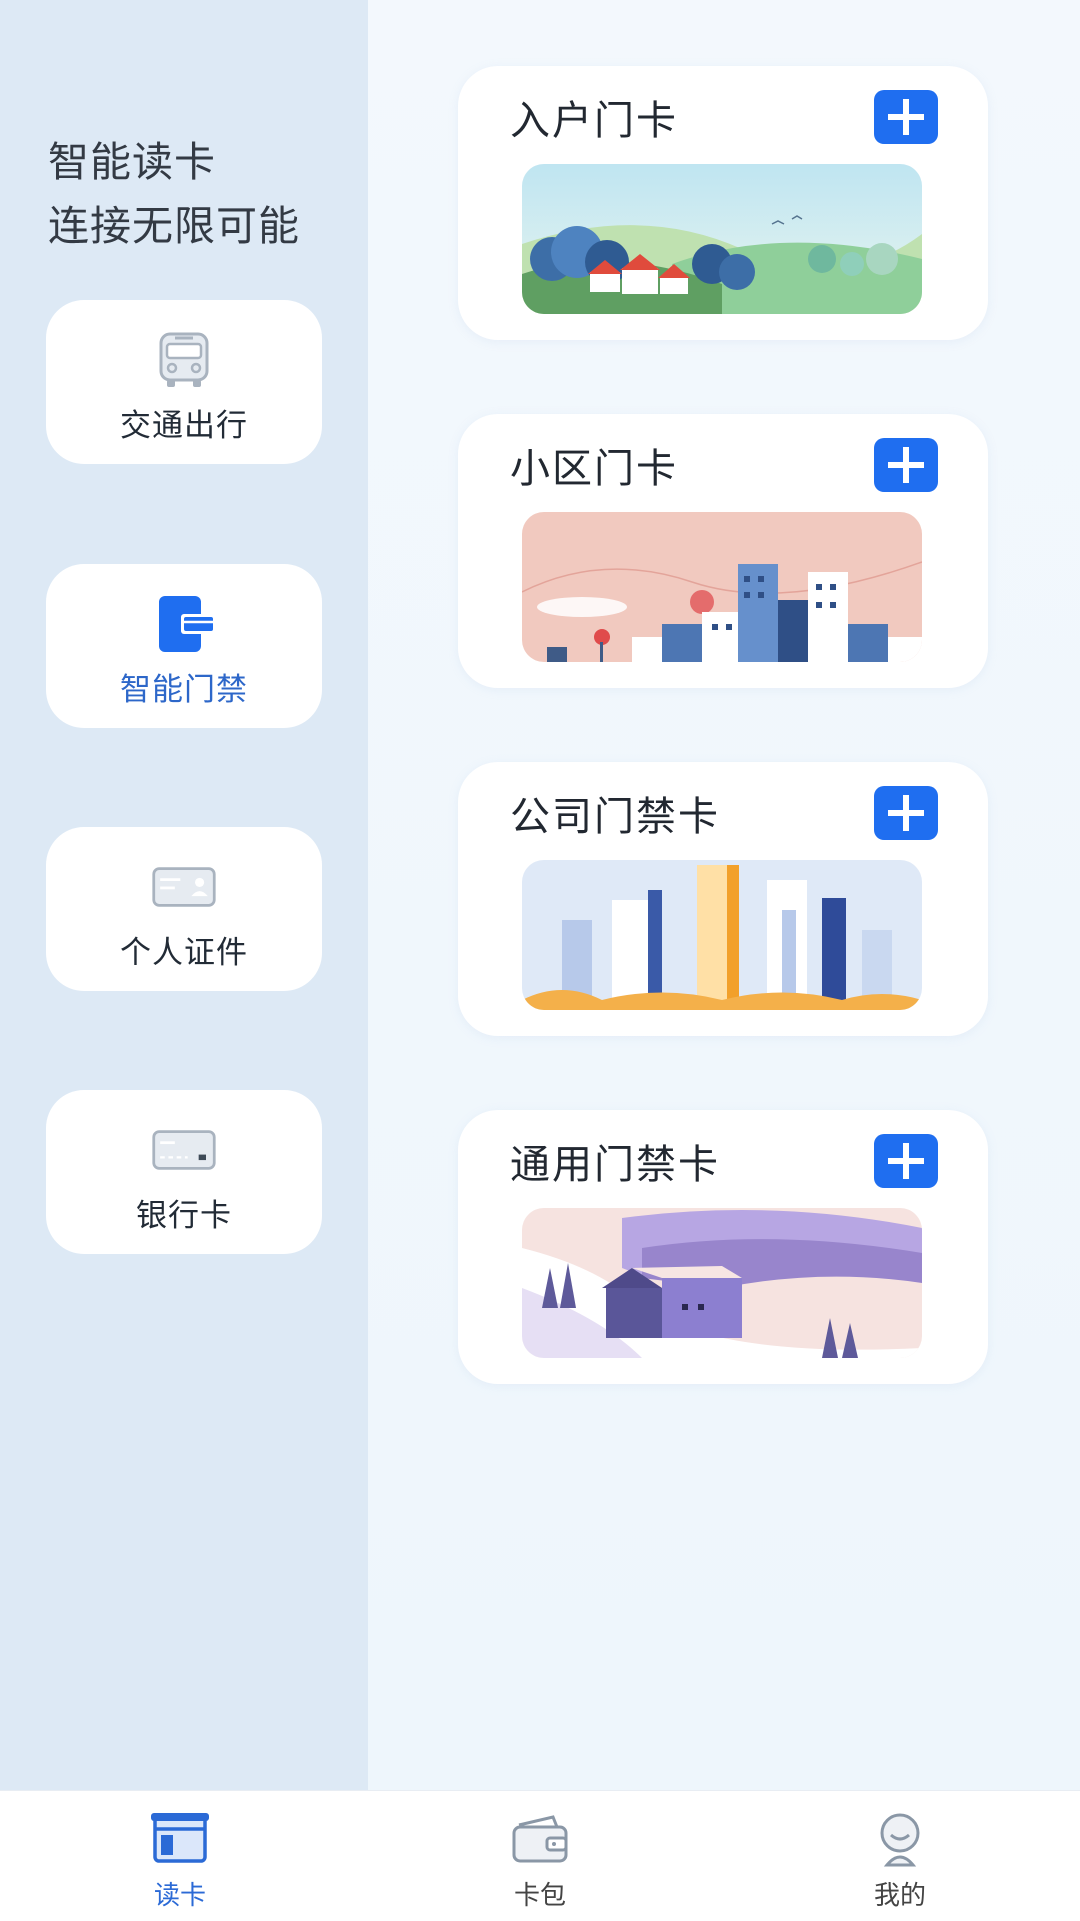  I want to click on sidebar-item-label: 交通出行, so click(184, 425).